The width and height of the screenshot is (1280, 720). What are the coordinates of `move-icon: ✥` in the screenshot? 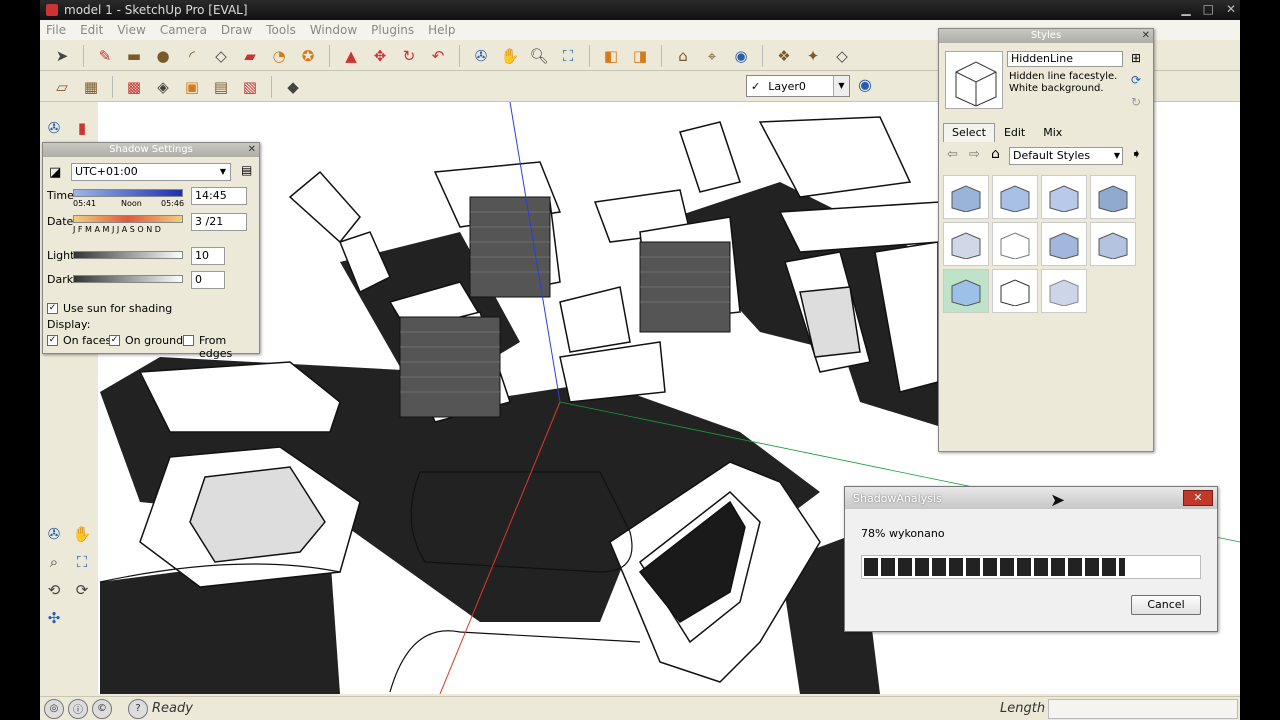 It's located at (380, 56).